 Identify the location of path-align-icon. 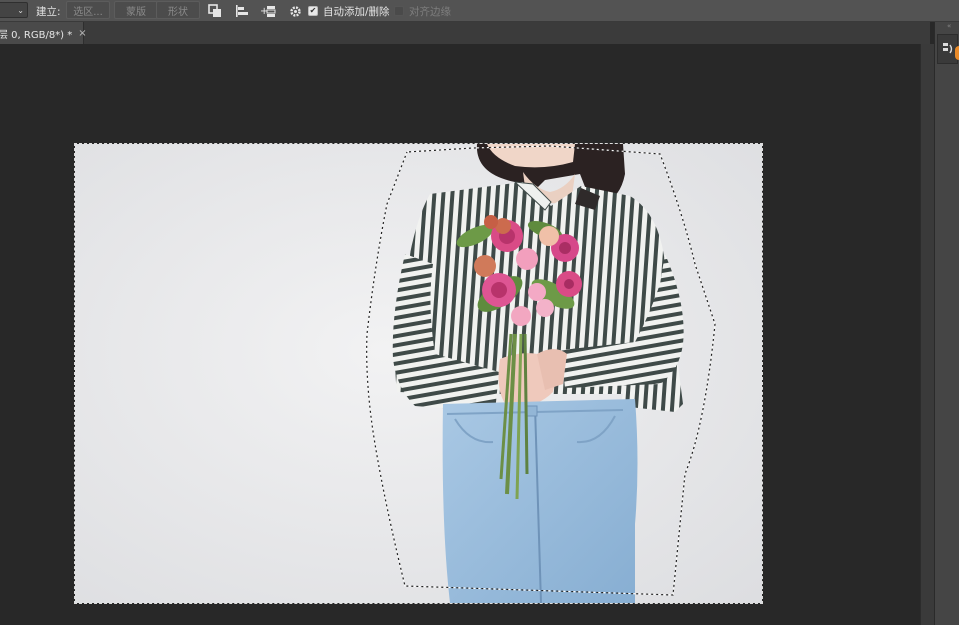
(242, 11).